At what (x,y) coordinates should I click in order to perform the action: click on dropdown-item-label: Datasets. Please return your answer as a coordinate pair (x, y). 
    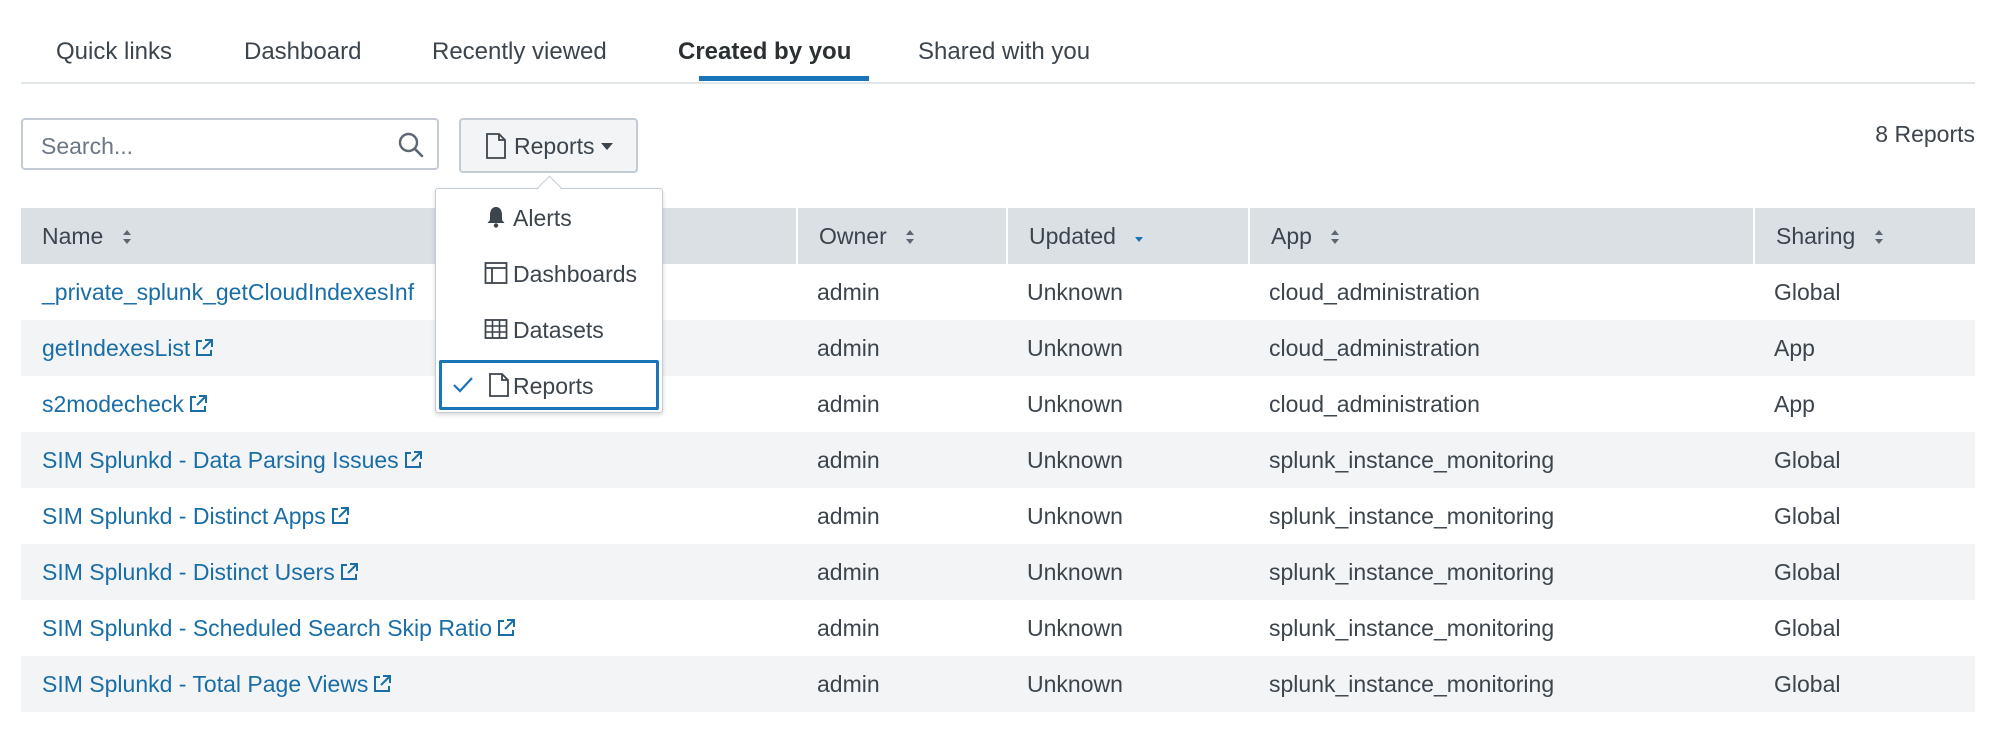
    Looking at the image, I should click on (558, 330).